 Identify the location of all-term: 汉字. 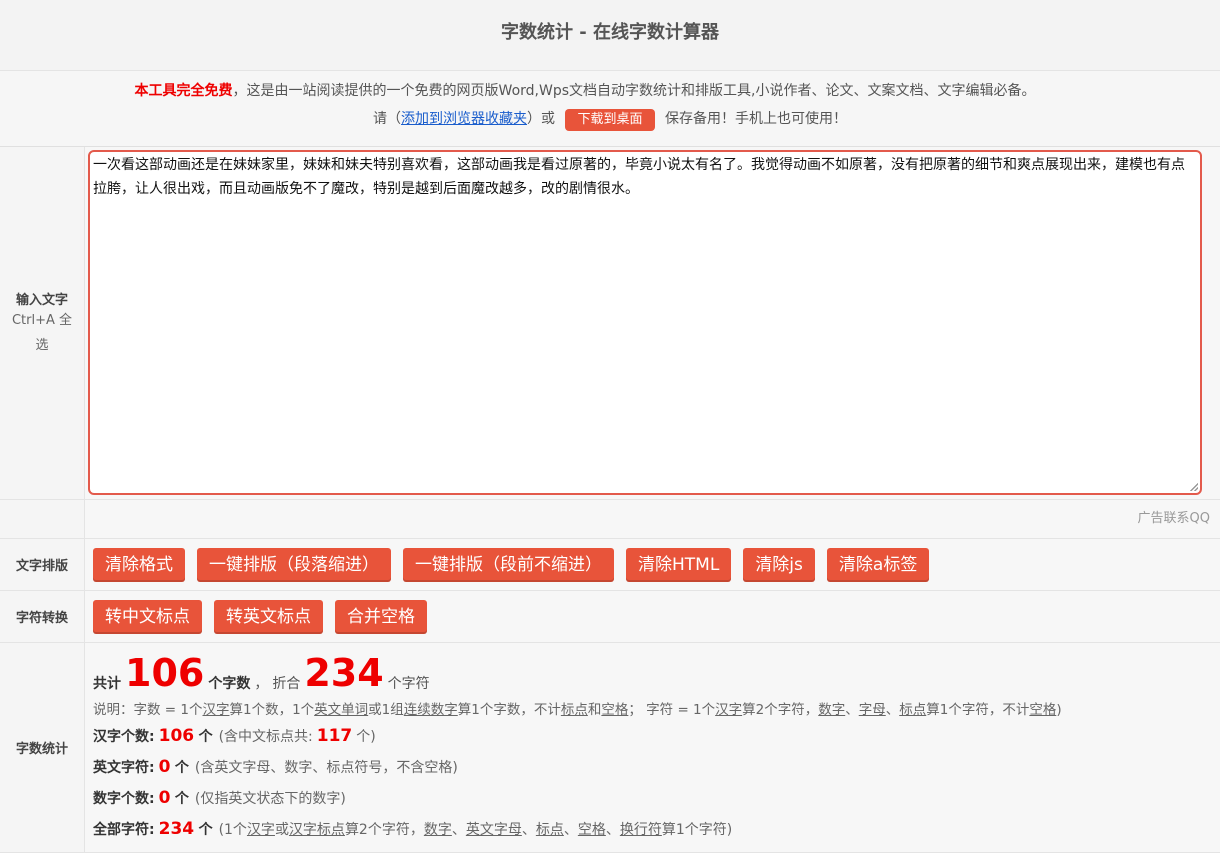
(260, 830).